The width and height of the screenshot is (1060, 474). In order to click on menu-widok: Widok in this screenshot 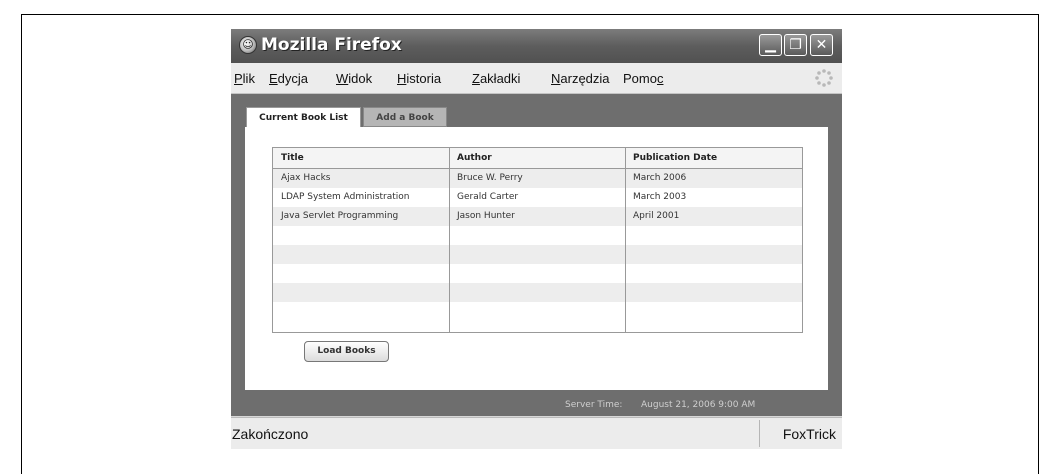, I will do `click(354, 78)`.